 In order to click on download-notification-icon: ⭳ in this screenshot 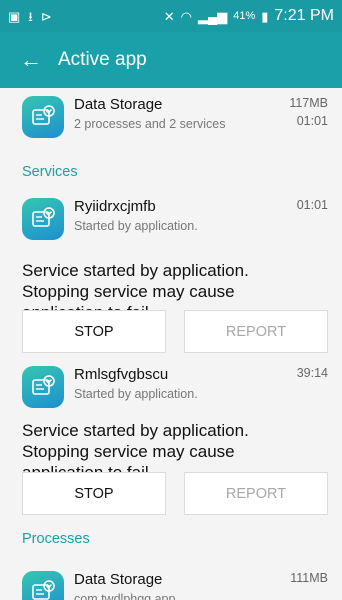, I will do `click(30, 16)`.